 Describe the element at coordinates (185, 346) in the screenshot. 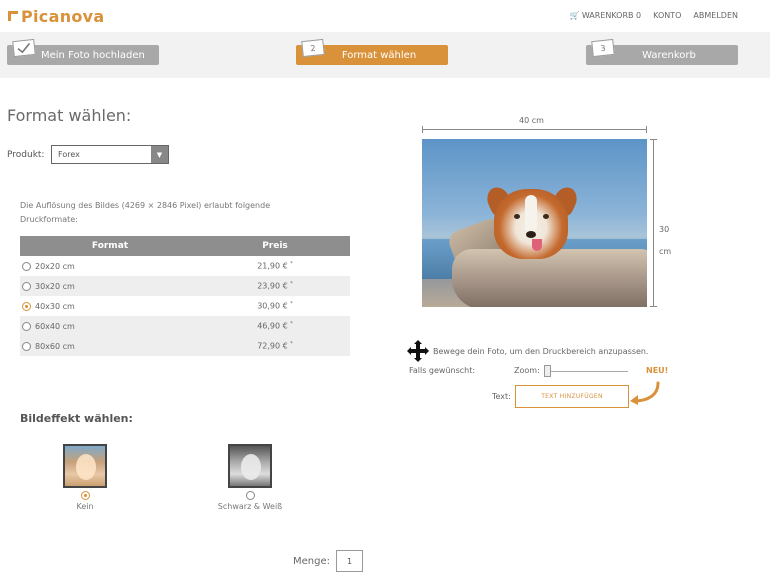

I see `table-row: 80x60 cm 72,90 € *` at that location.